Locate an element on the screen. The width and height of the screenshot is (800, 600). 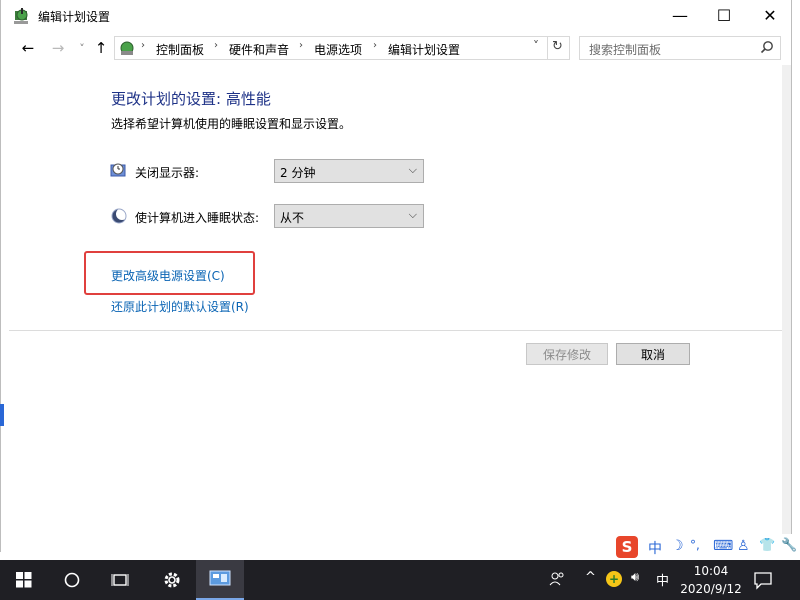
notification-center-icon is located at coordinates (763, 580).